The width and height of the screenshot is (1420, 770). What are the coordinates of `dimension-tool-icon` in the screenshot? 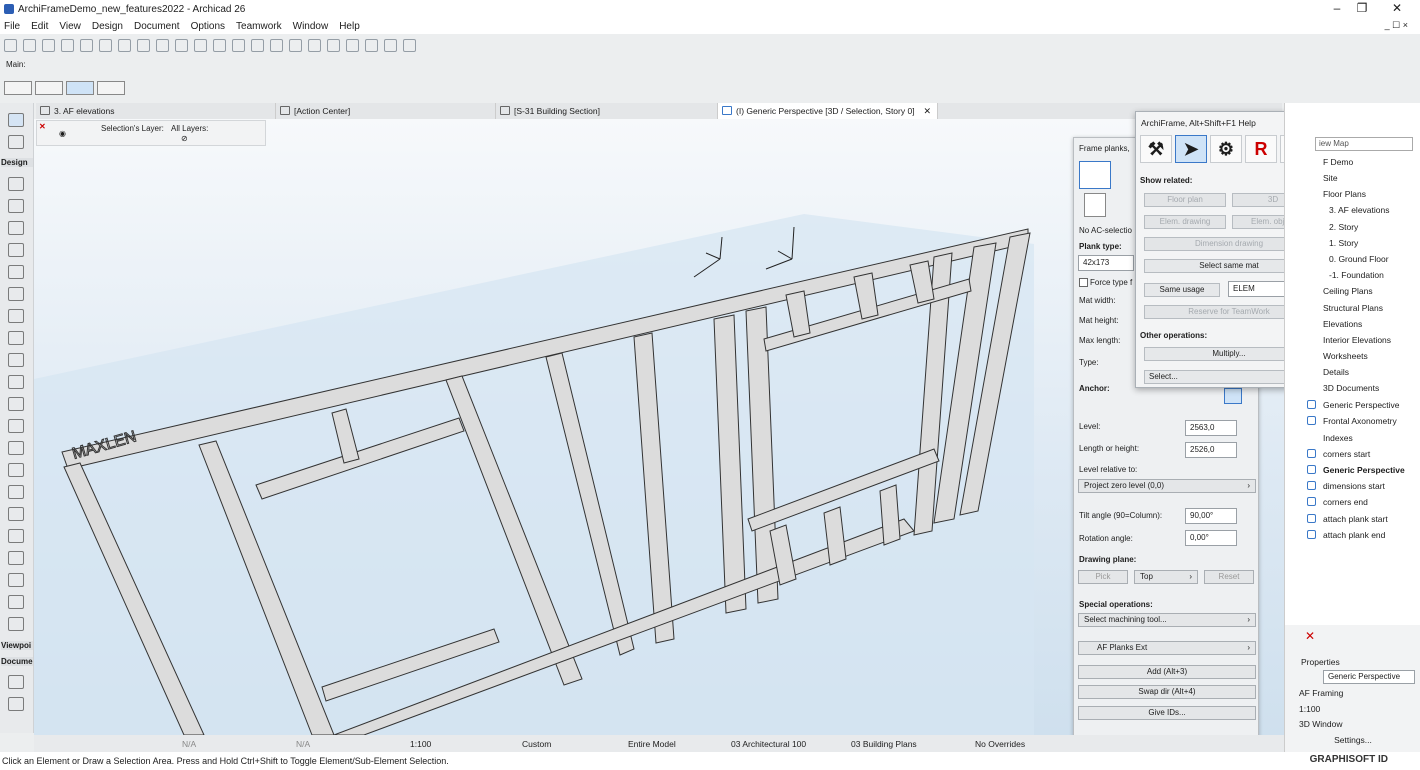 It's located at (16, 682).